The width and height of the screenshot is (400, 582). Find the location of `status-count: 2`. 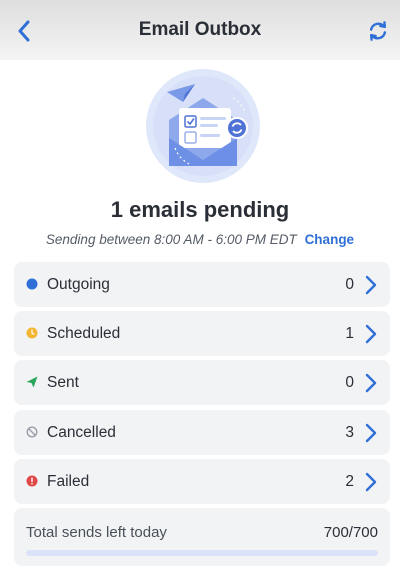

status-count: 2 is located at coordinates (349, 481).